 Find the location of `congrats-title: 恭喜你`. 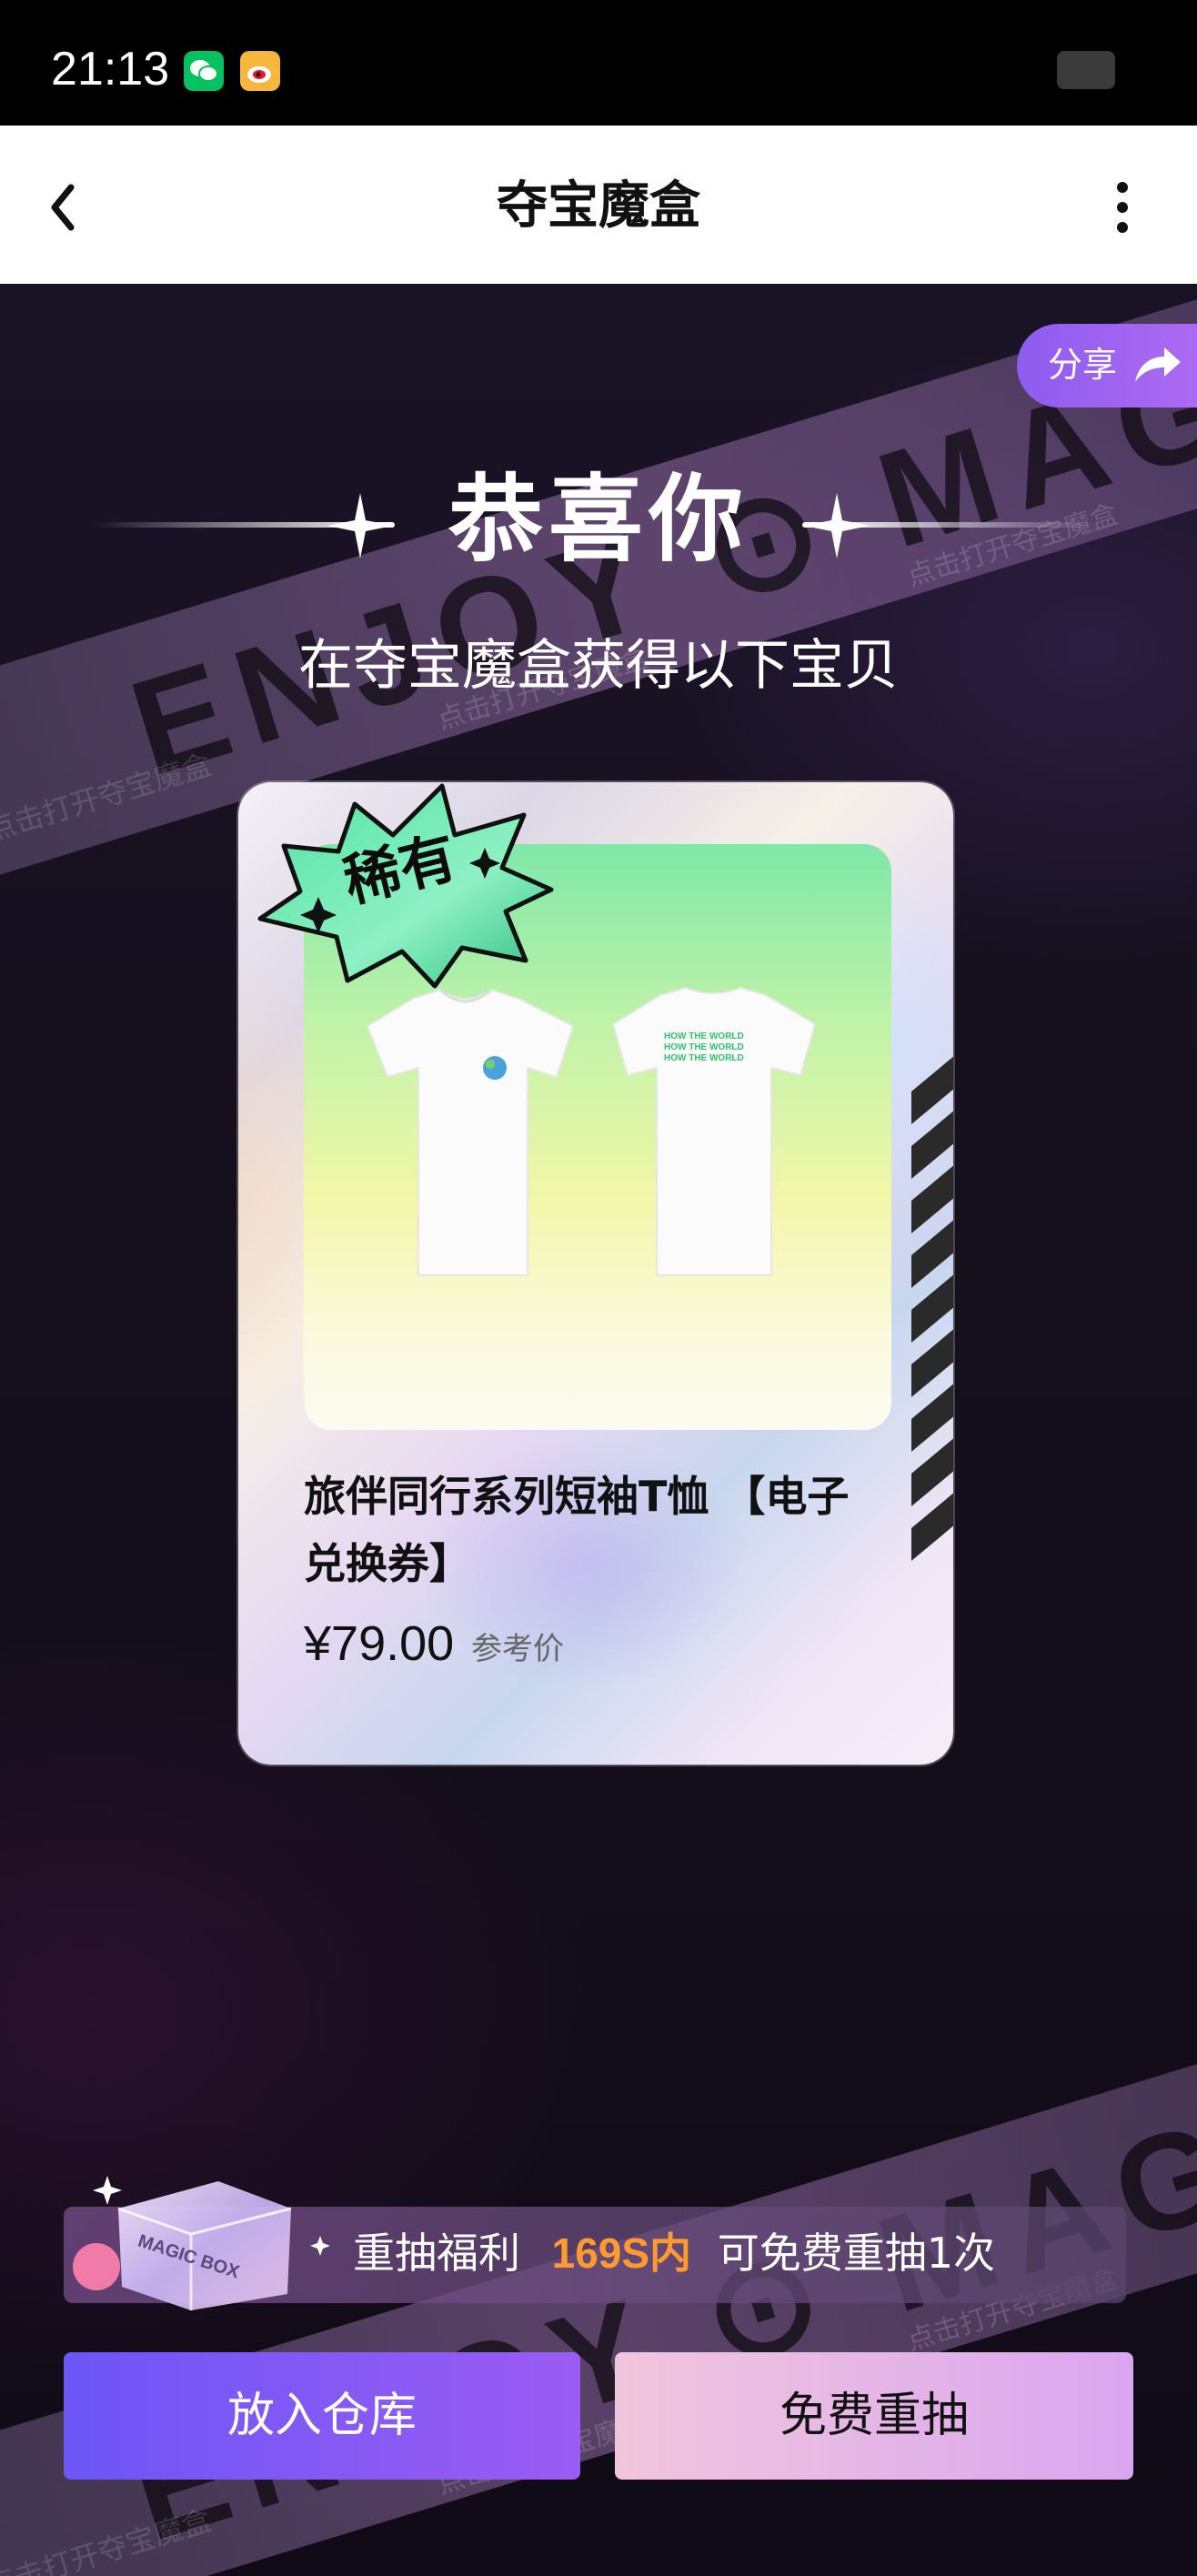

congrats-title: 恭喜你 is located at coordinates (598, 519).